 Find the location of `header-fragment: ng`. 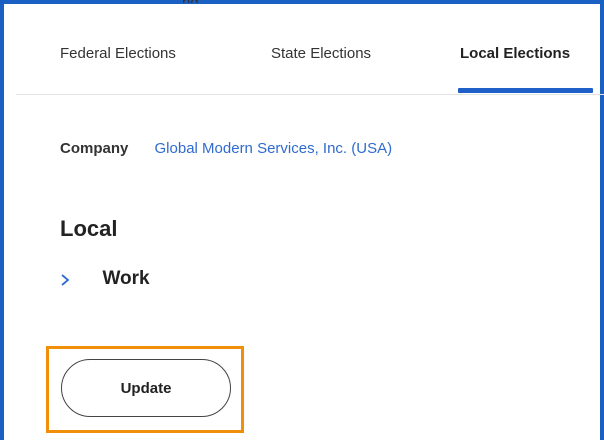

header-fragment: ng is located at coordinates (190, 1).